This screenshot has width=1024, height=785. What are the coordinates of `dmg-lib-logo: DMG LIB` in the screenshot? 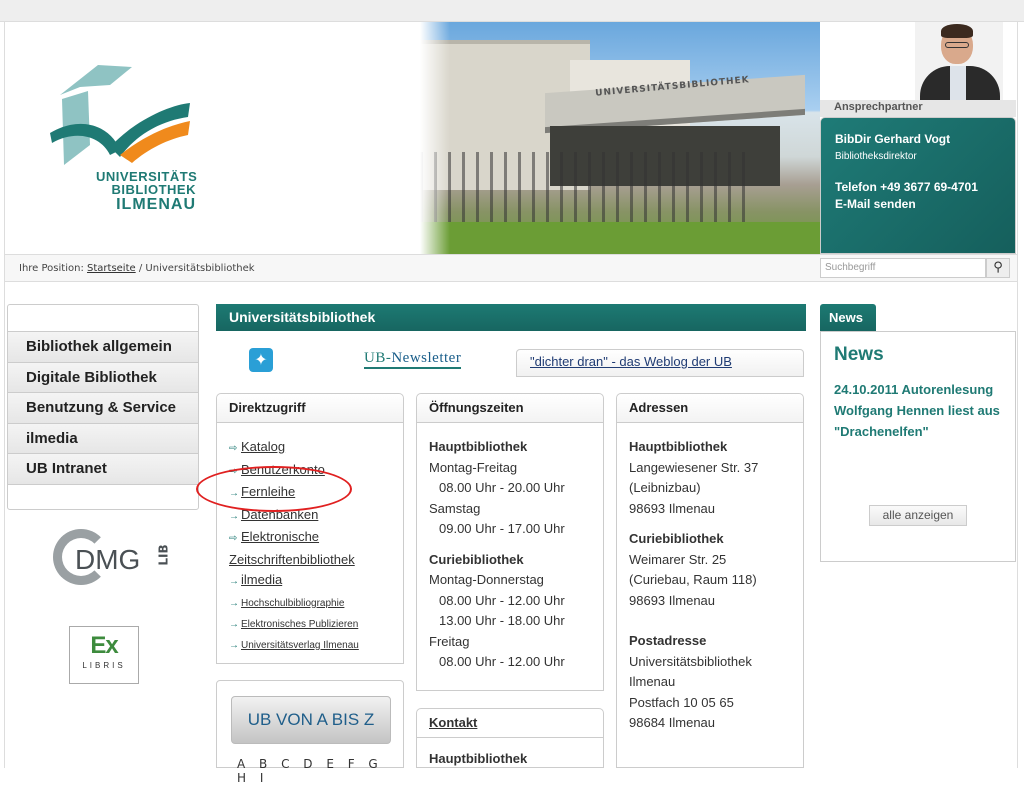 It's located at (104, 562).